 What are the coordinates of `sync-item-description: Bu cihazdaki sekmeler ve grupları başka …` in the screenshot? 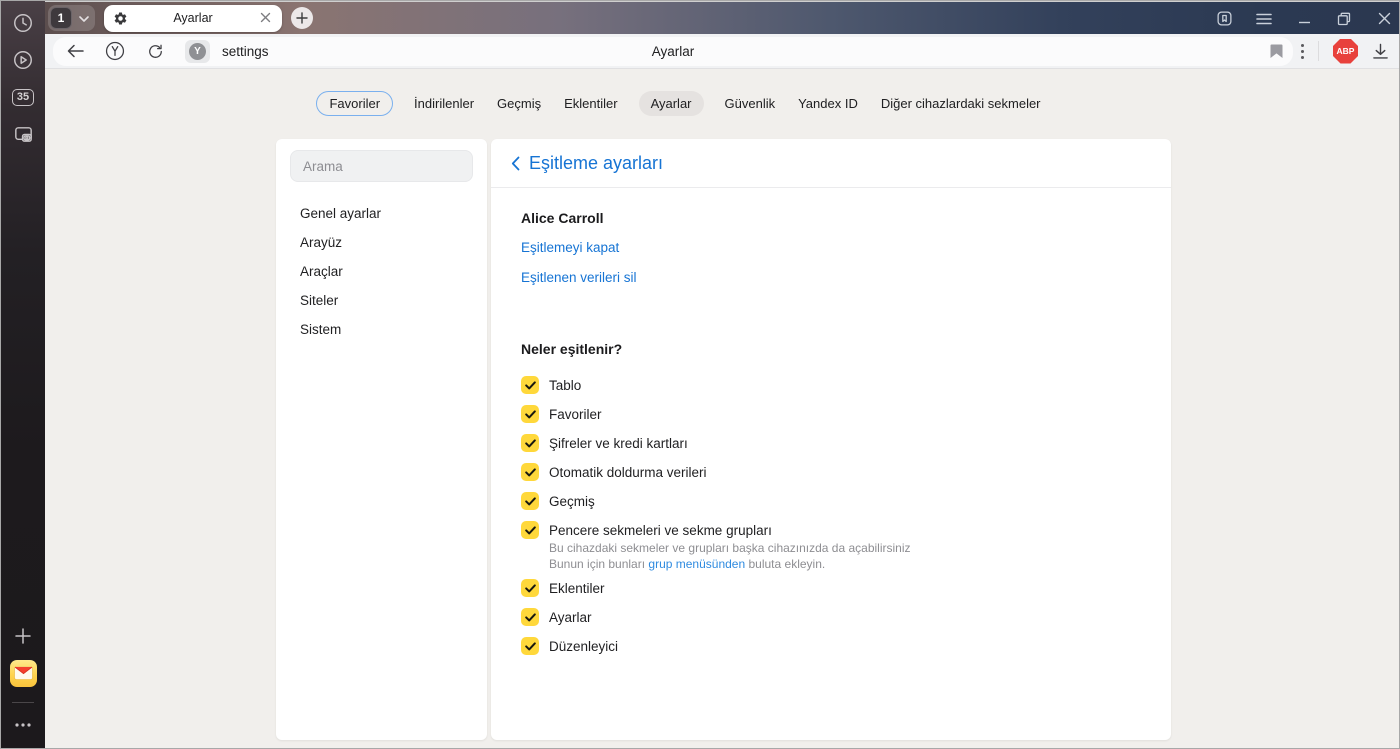 It's located at (845, 556).